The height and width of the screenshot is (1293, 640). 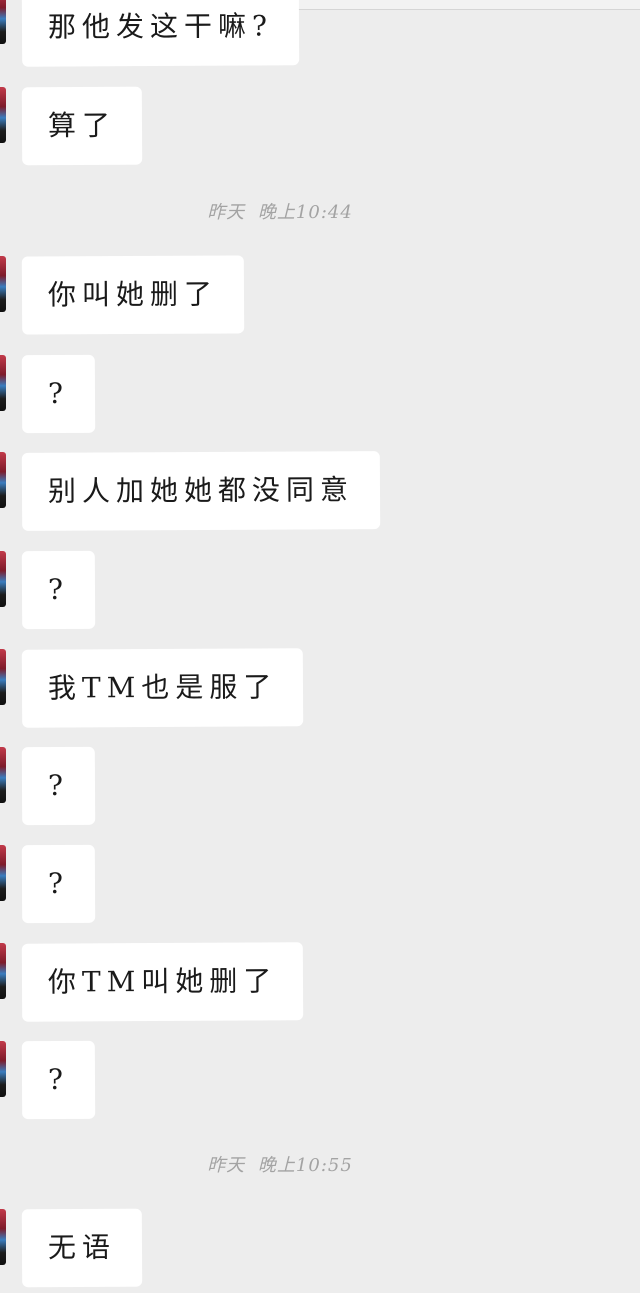 I want to click on message-bubble: 那他发这干嘛?, so click(x=160, y=33).